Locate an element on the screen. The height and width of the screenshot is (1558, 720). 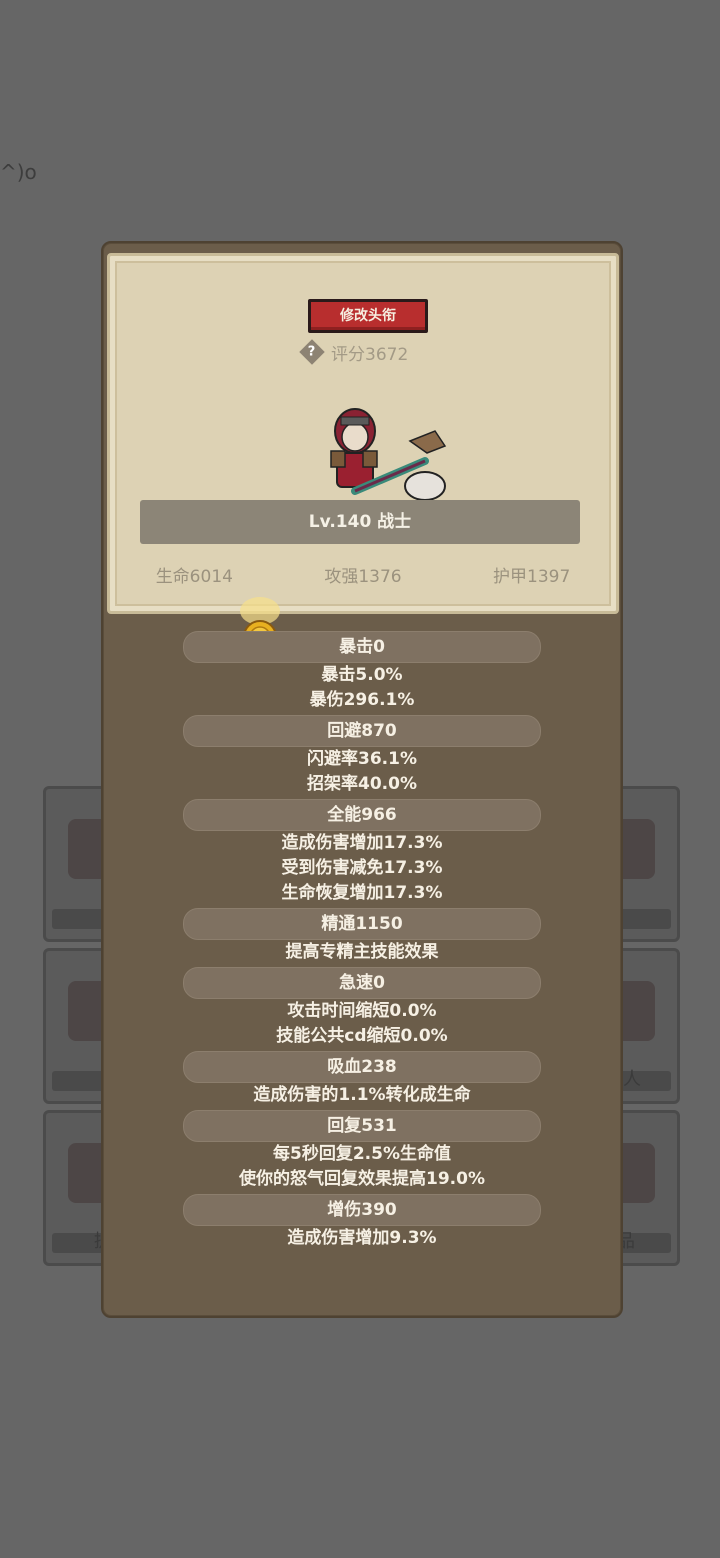
stat-line: 技能公共cd缩短0.0% is located at coordinates (362, 1036).